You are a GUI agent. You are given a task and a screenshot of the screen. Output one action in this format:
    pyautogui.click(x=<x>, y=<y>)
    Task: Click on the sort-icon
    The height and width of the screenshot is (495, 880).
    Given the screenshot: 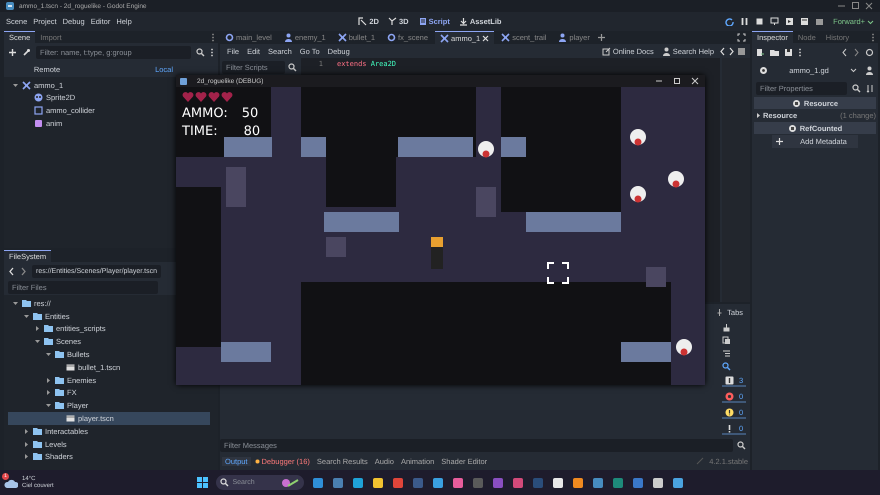 What is the action you would take?
    pyautogui.click(x=870, y=88)
    